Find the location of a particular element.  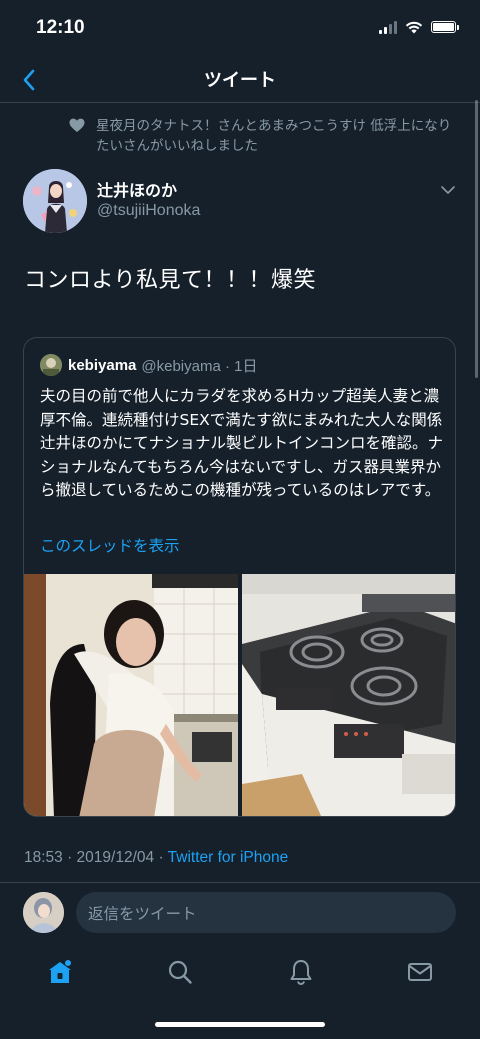

home-icon is located at coordinates (60, 971).